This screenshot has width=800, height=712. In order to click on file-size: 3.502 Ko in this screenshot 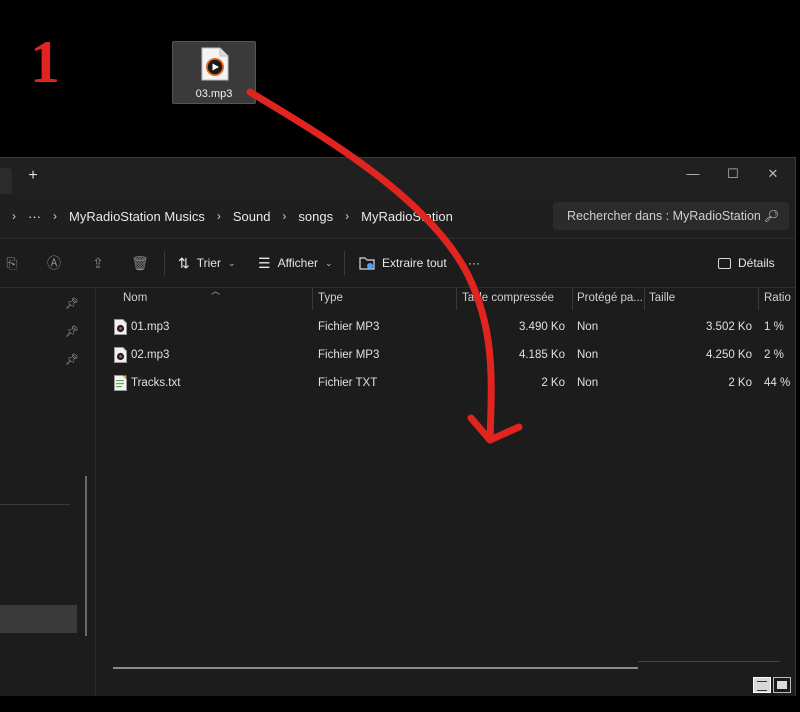, I will do `click(728, 327)`.